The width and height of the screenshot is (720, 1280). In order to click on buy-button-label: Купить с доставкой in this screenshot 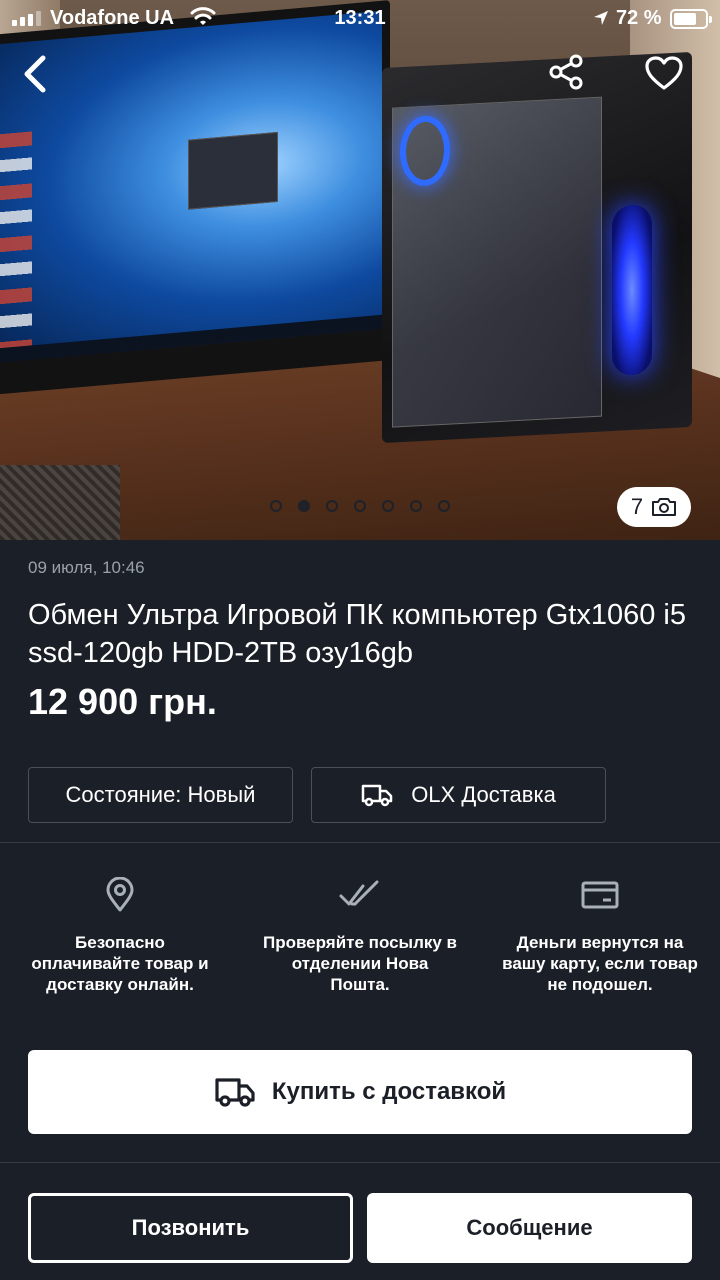, I will do `click(389, 1091)`.